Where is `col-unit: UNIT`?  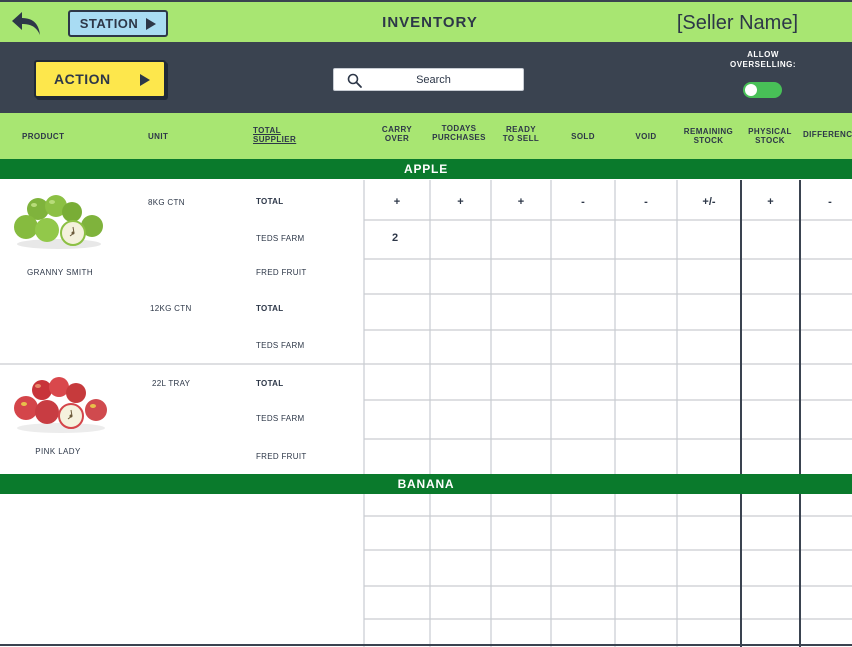
col-unit: UNIT is located at coordinates (158, 136).